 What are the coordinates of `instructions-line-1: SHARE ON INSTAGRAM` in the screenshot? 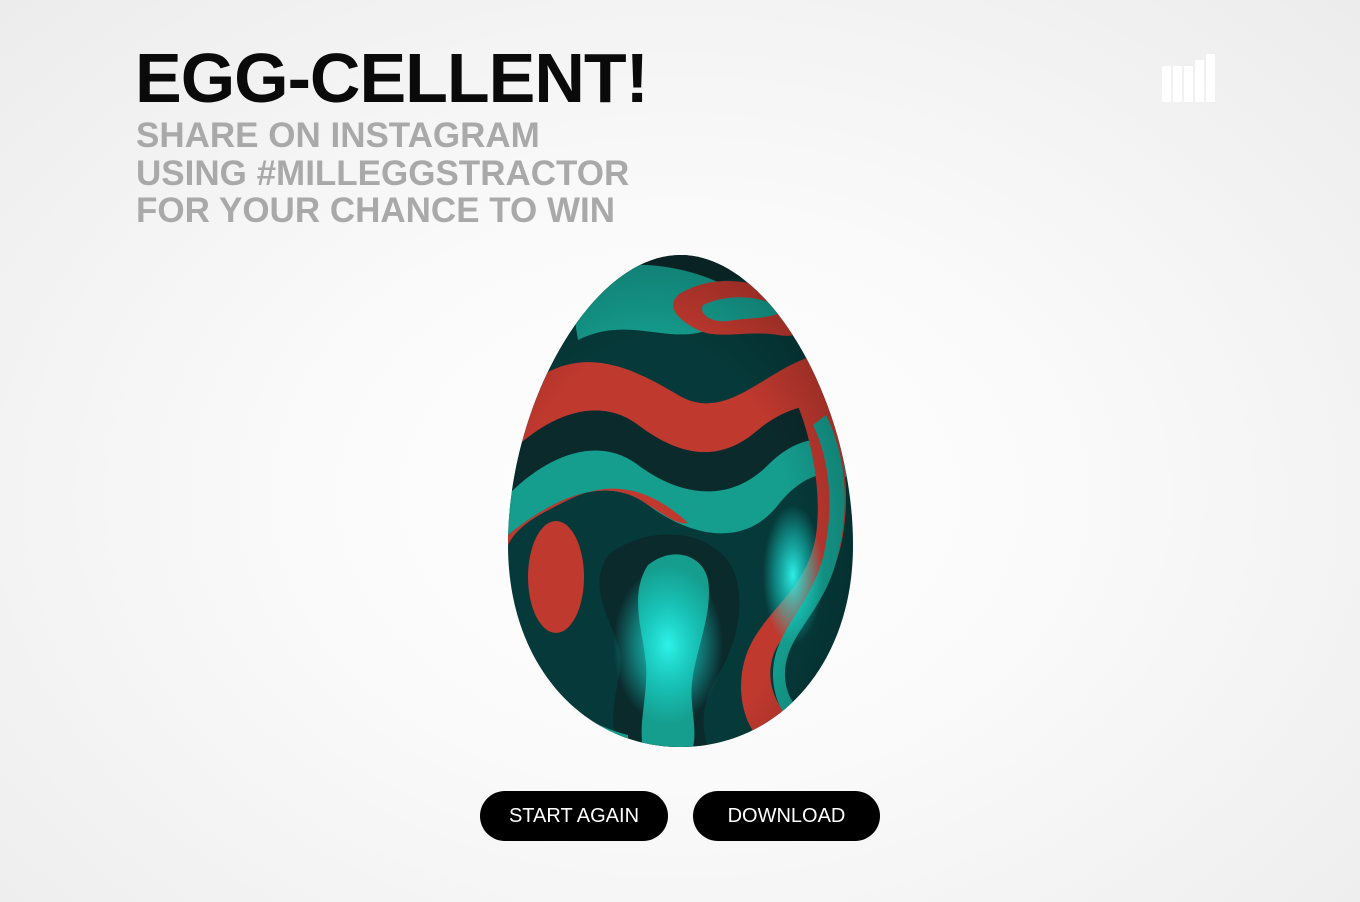 It's located at (338, 135).